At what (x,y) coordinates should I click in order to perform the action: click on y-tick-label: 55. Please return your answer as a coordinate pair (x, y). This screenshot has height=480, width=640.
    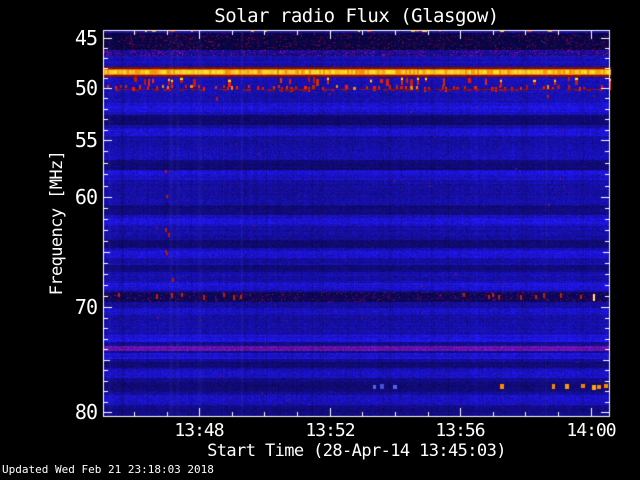
    Looking at the image, I should click on (86, 140).